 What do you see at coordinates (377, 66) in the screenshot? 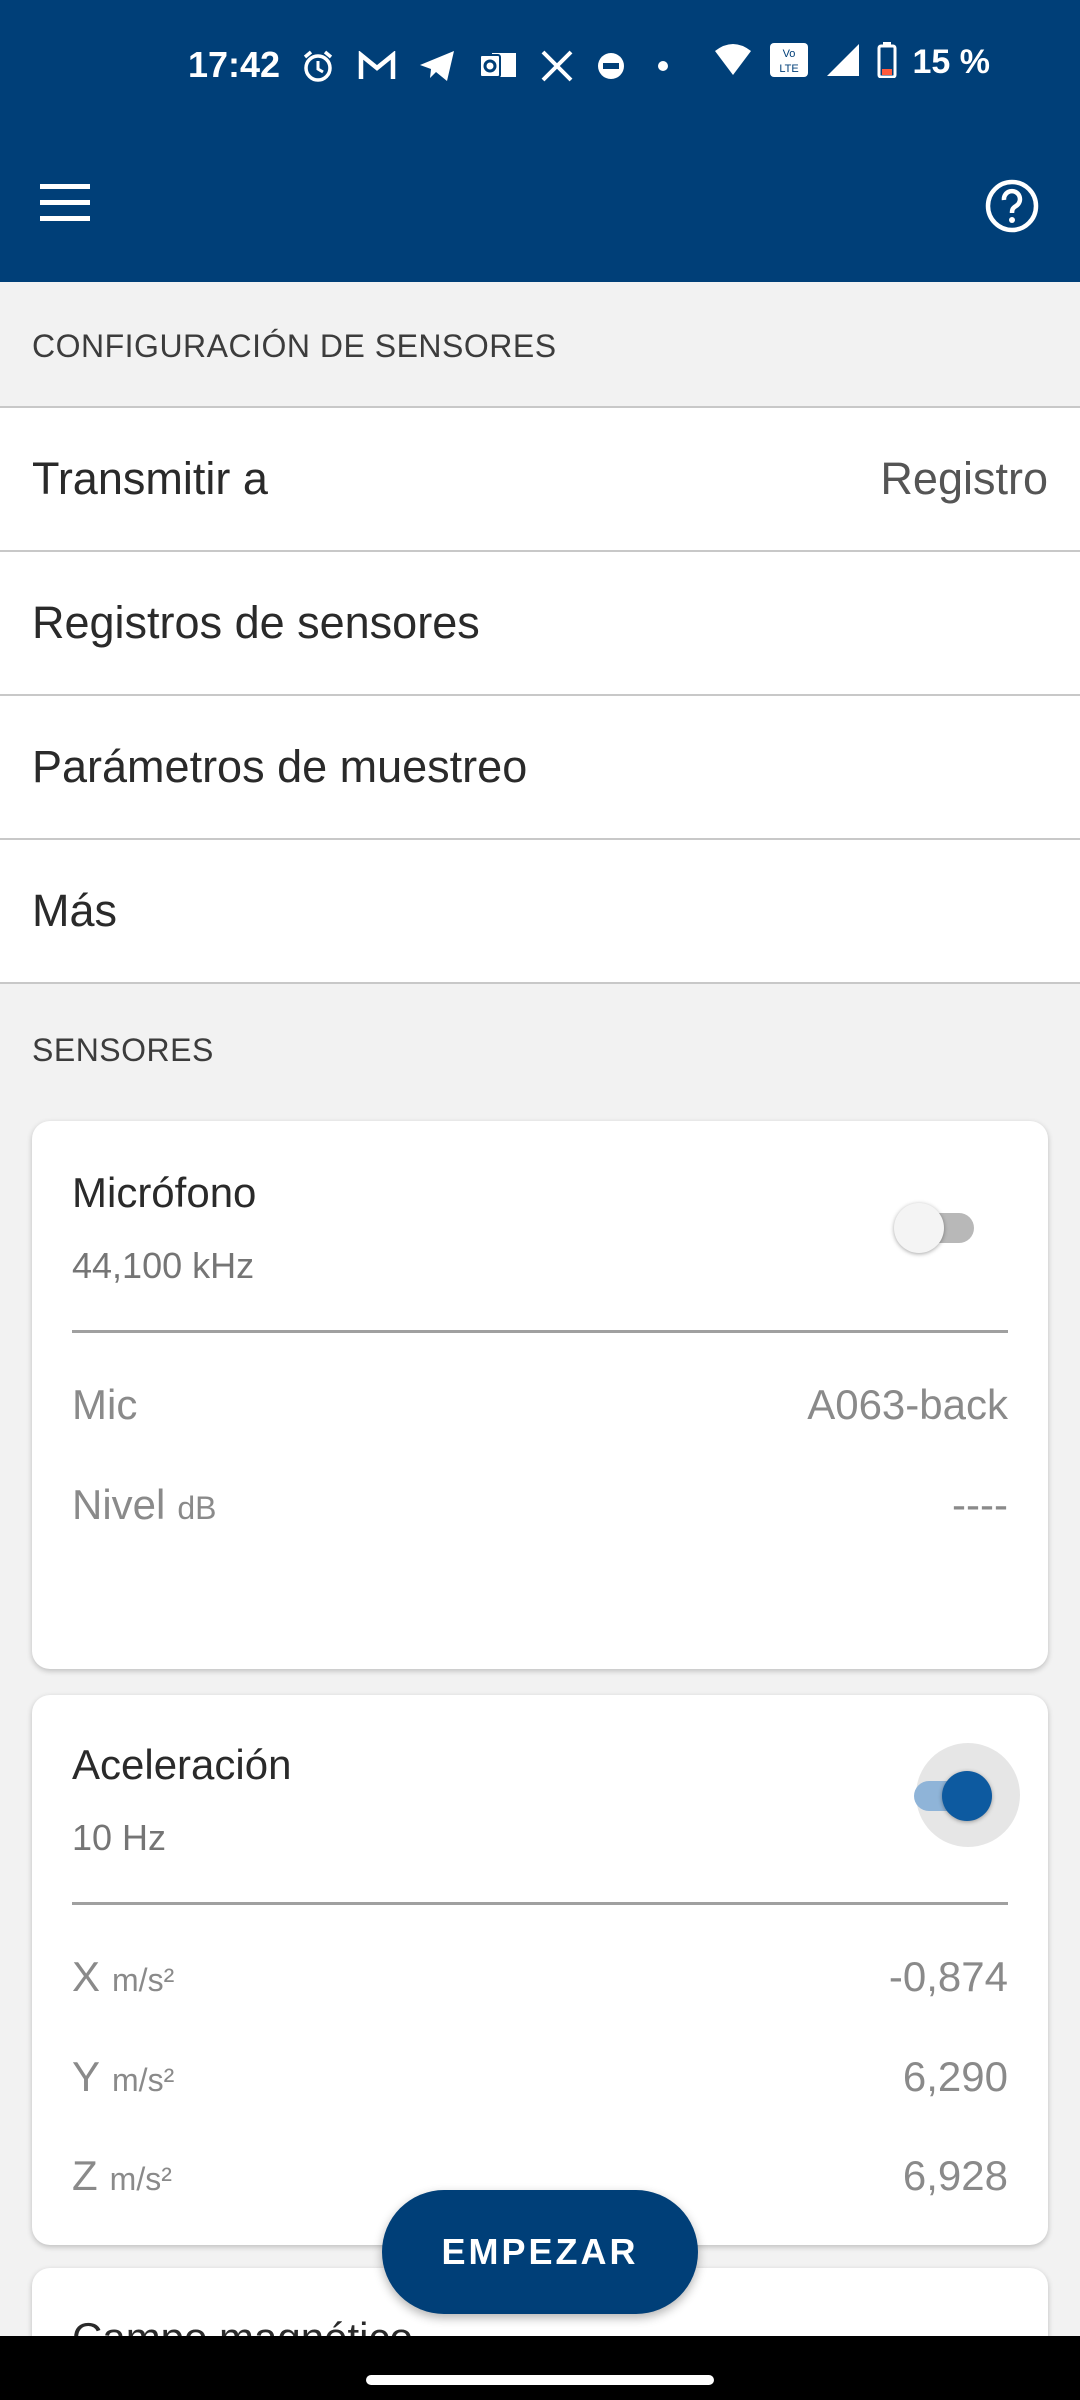
I see `gmail-icon` at bounding box center [377, 66].